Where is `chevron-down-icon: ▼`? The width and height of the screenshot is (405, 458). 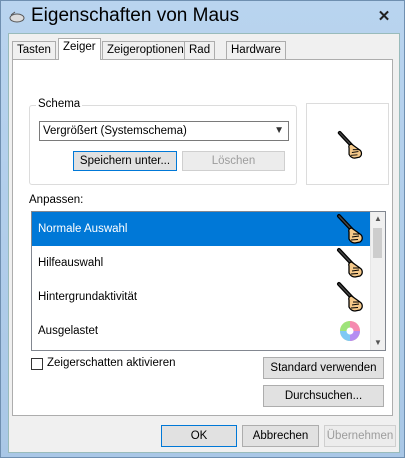
chevron-down-icon: ▼ is located at coordinates (279, 130).